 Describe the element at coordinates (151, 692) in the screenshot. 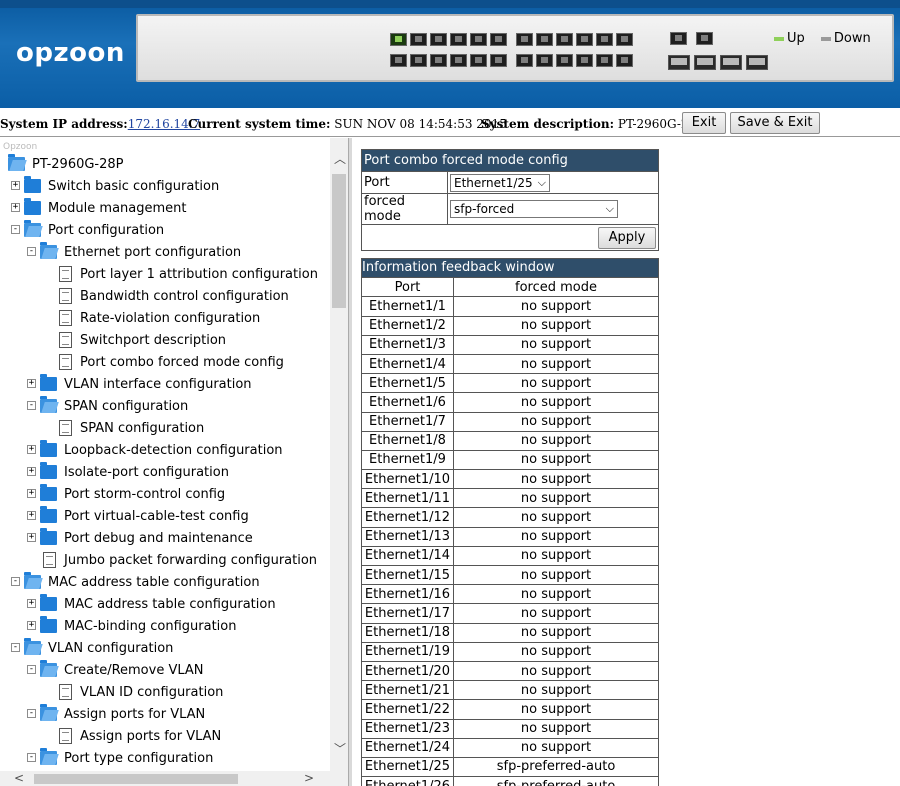

I see `tree-node-label: VLAN ID configuration` at that location.